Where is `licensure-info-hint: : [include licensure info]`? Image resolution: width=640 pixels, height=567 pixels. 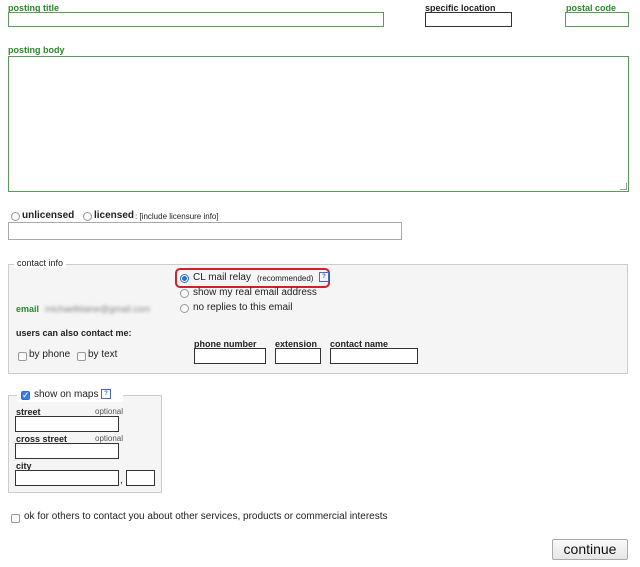 licensure-info-hint: : [include licensure info] is located at coordinates (177, 216).